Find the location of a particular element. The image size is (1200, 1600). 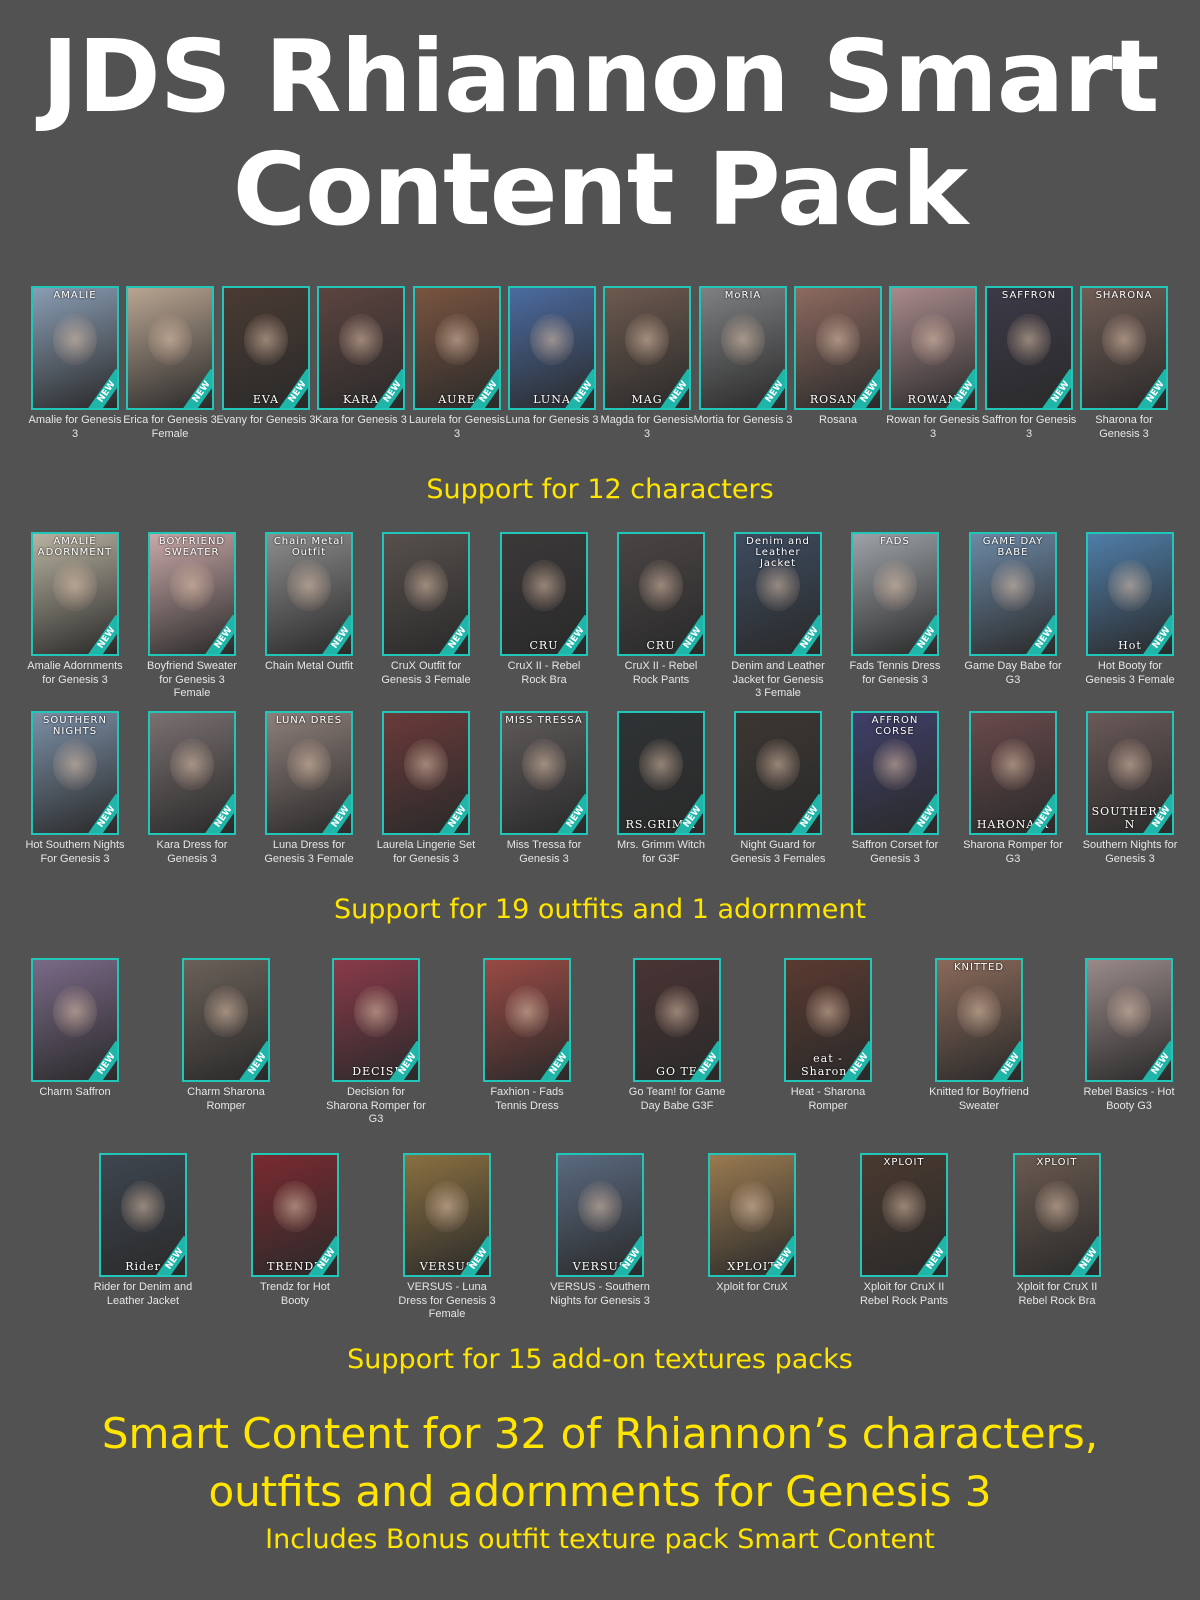

product-thumbnail: ROSANA NEW is located at coordinates (838, 348).